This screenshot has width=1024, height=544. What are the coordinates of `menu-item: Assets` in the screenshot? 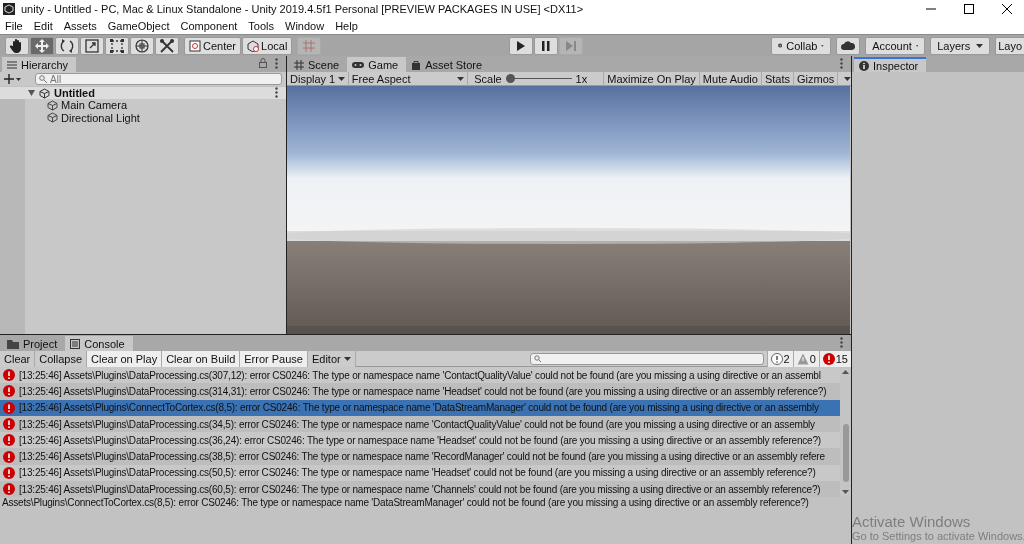 It's located at (80, 25).